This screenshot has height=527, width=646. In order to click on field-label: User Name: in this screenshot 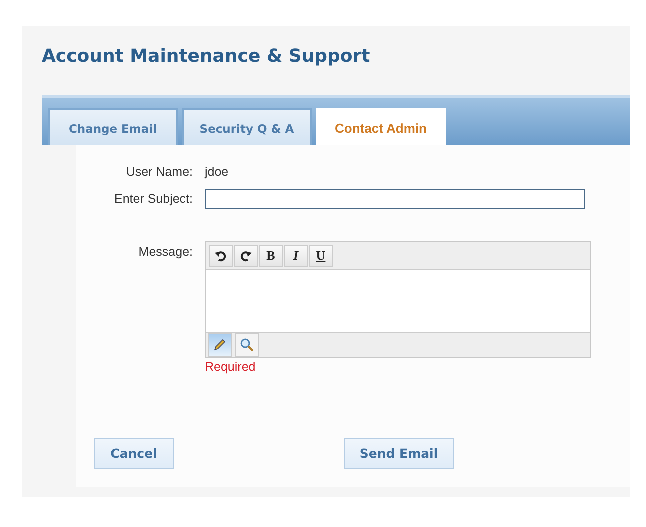, I will do `click(159, 172)`.